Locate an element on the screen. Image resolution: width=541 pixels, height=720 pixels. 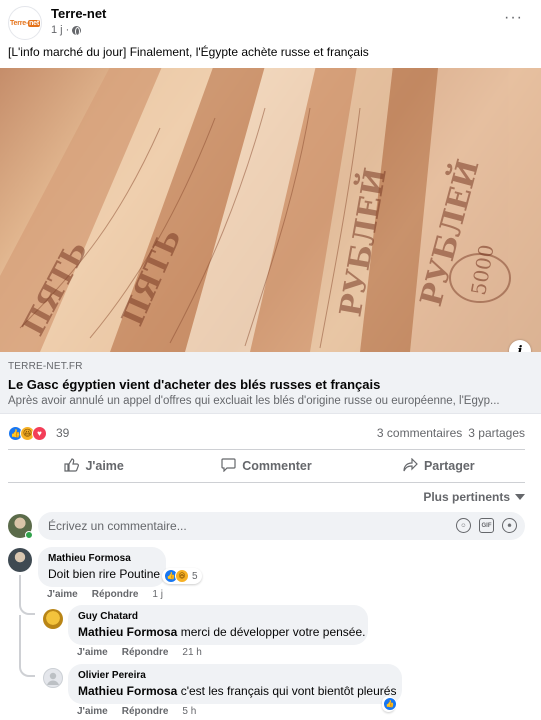
comment-author: Mathieu Formosa is located at coordinates (102, 558).